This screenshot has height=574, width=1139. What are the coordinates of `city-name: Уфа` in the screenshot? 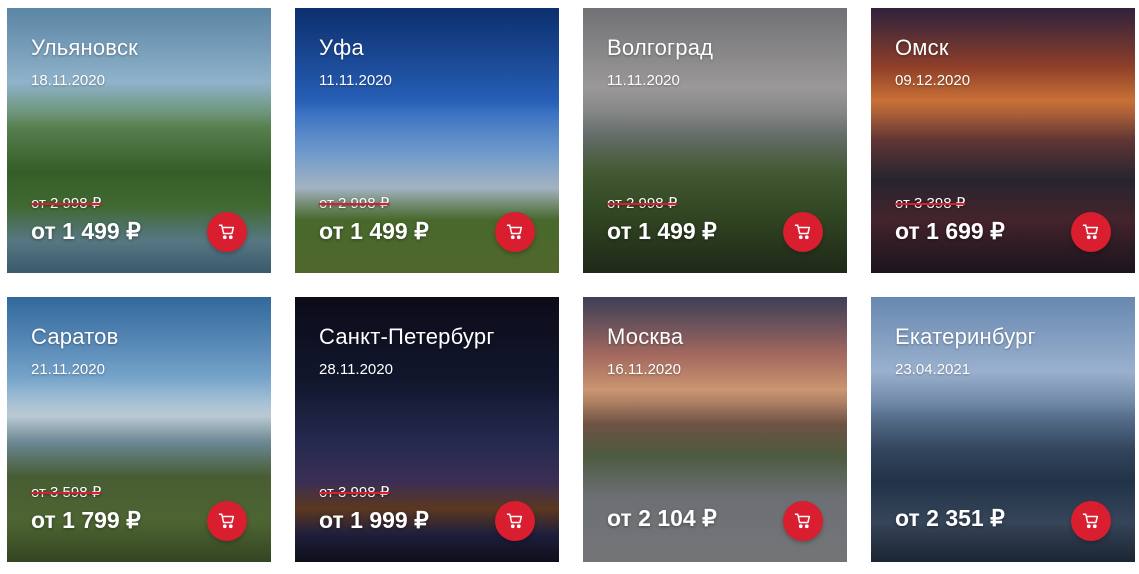 It's located at (341, 47).